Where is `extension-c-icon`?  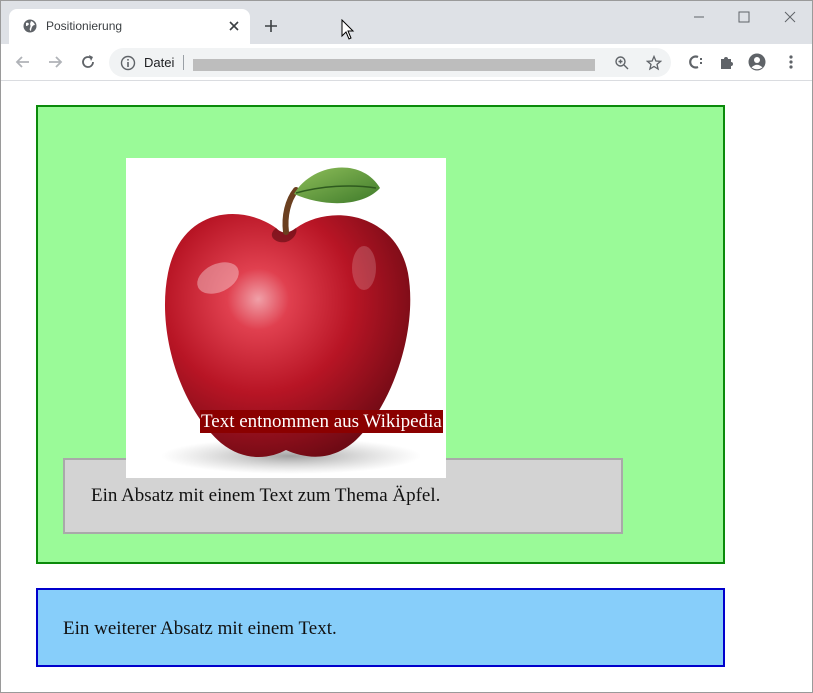 extension-c-icon is located at coordinates (696, 62).